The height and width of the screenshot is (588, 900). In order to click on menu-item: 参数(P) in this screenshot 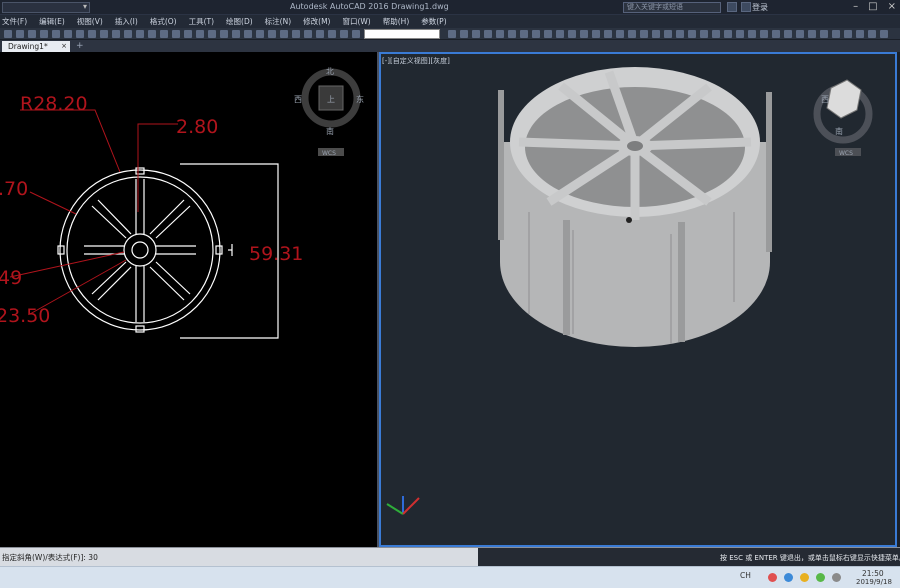, I will do `click(433, 21)`.